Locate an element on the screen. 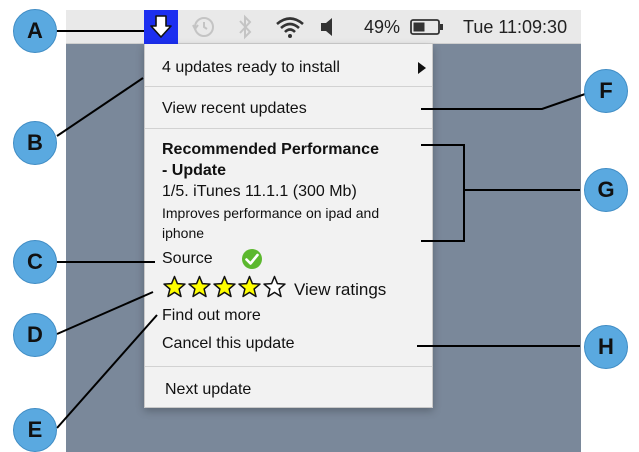 This screenshot has height=452, width=639. leader-line-d is located at coordinates (105, 313).